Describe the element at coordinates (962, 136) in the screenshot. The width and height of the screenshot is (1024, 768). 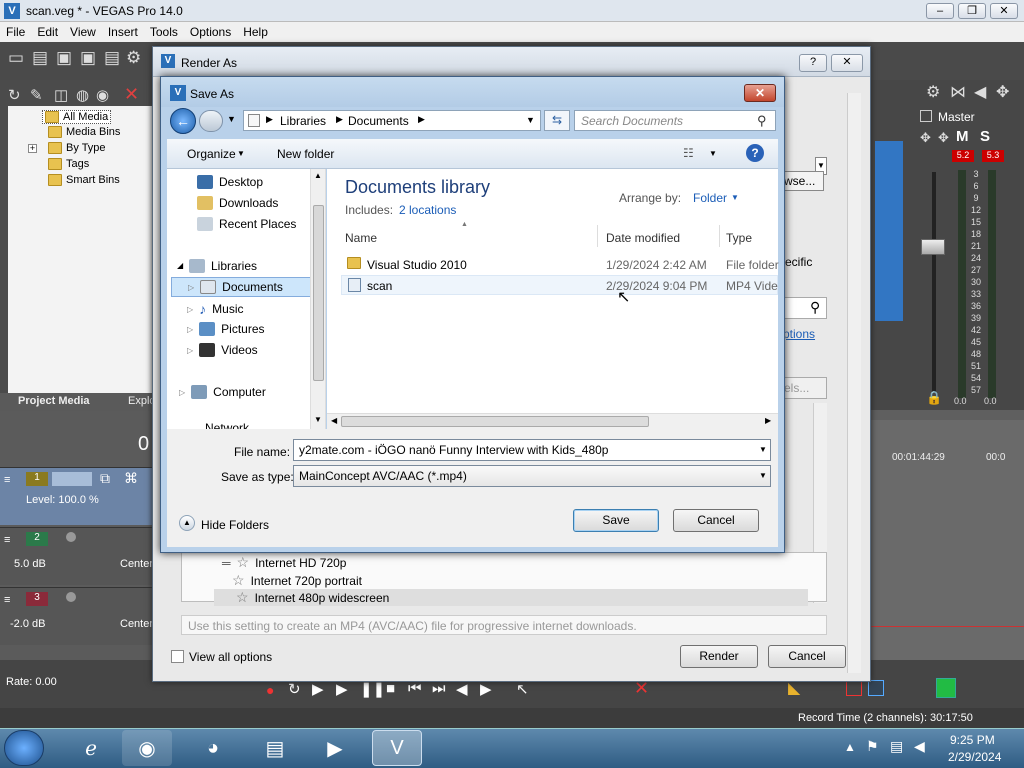
I see `master-mute-button: M` at that location.